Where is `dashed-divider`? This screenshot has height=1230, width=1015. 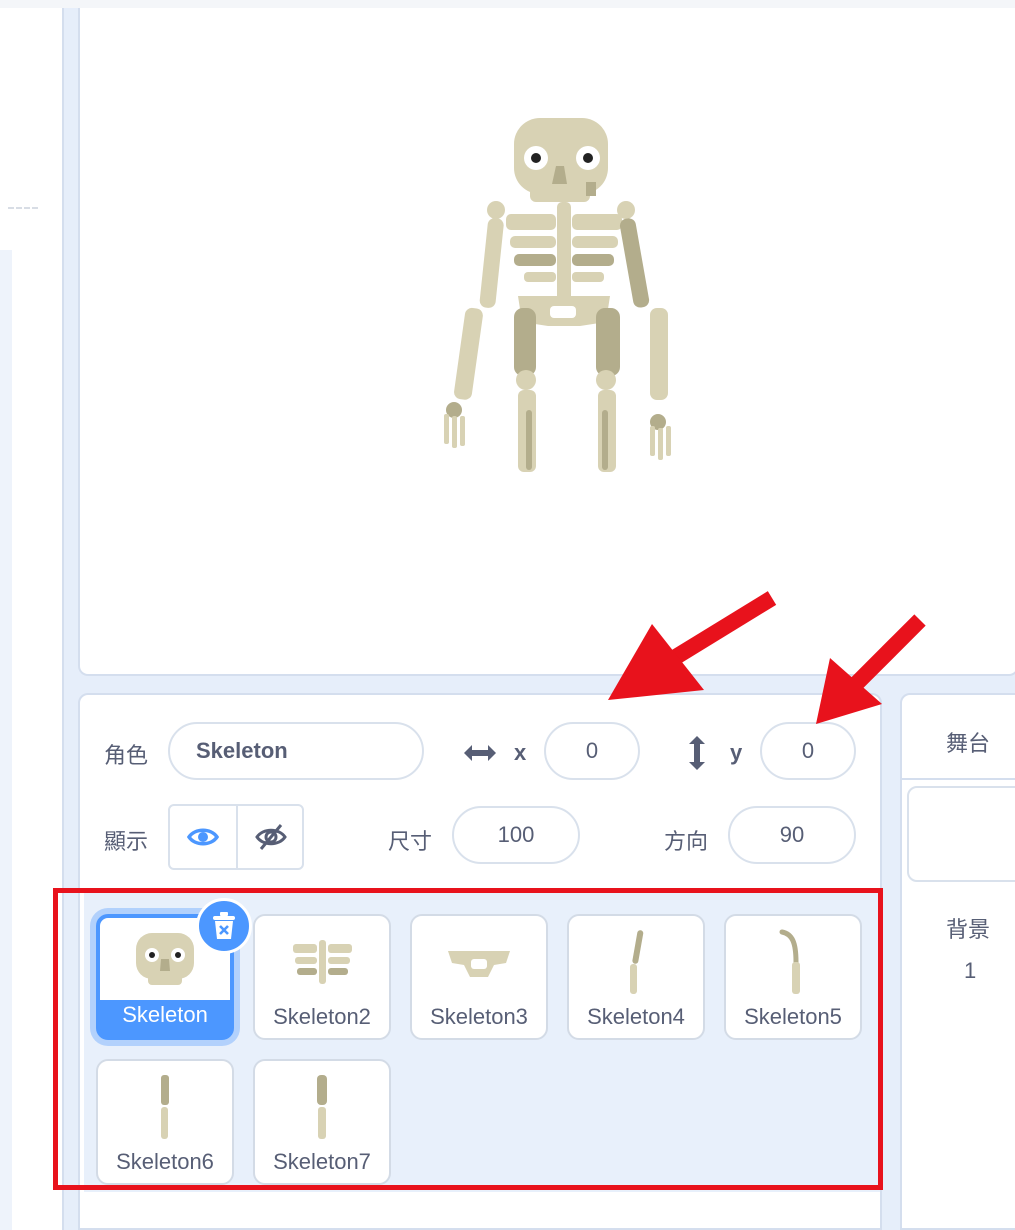 dashed-divider is located at coordinates (23, 208).